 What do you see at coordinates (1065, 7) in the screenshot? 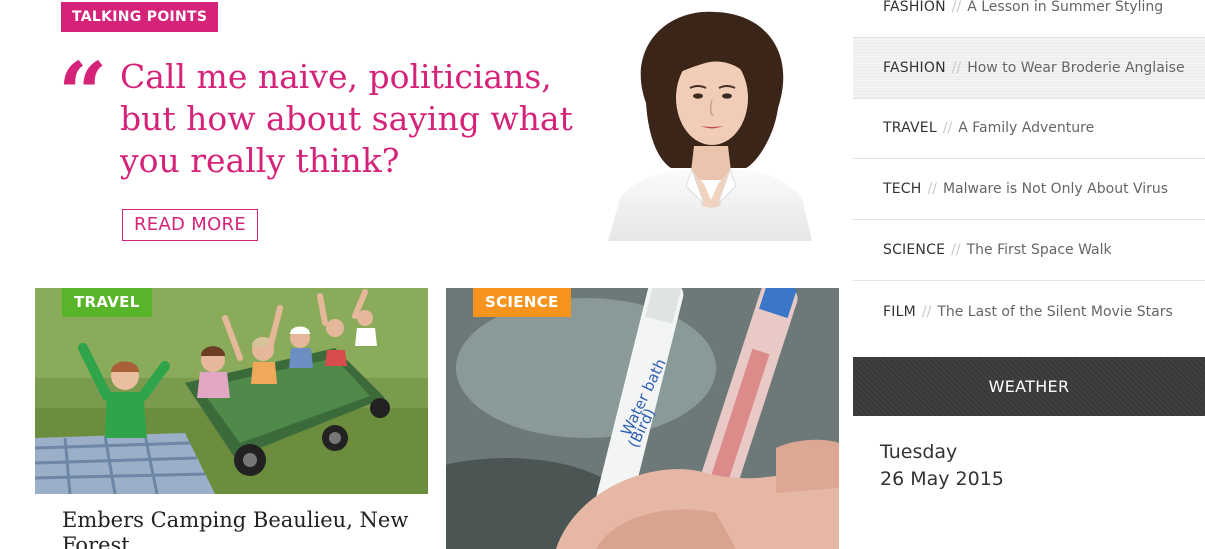
I see `list-item-title: A Lesson in Summer Styling` at bounding box center [1065, 7].